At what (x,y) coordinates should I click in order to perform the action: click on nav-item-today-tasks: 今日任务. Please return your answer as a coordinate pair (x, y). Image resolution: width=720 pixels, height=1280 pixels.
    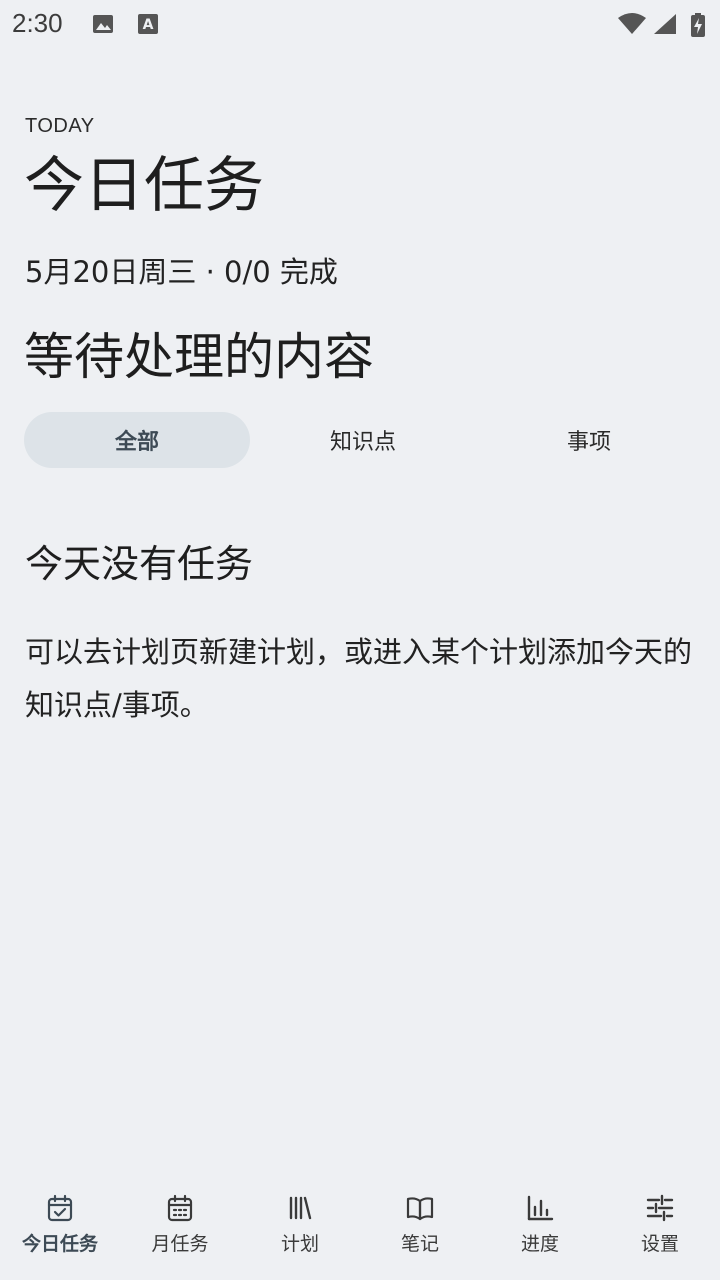
    Looking at the image, I should click on (60, 1230).